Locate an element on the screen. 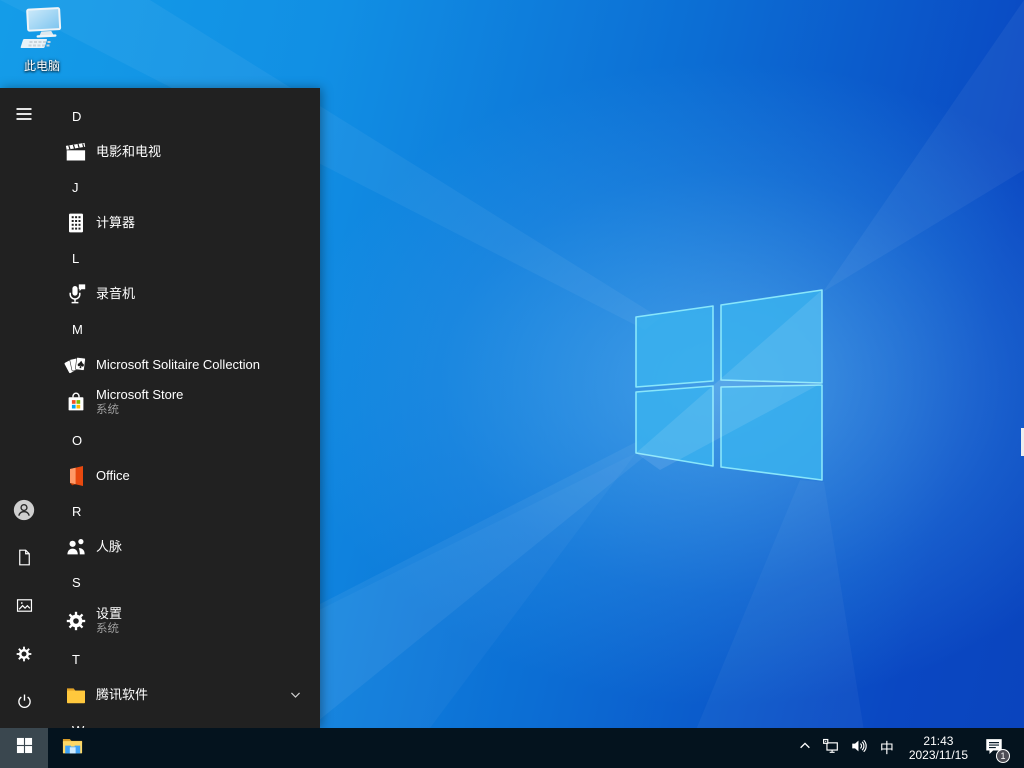 The height and width of the screenshot is (768, 1024). app-section-header: L is located at coordinates (184, 258).